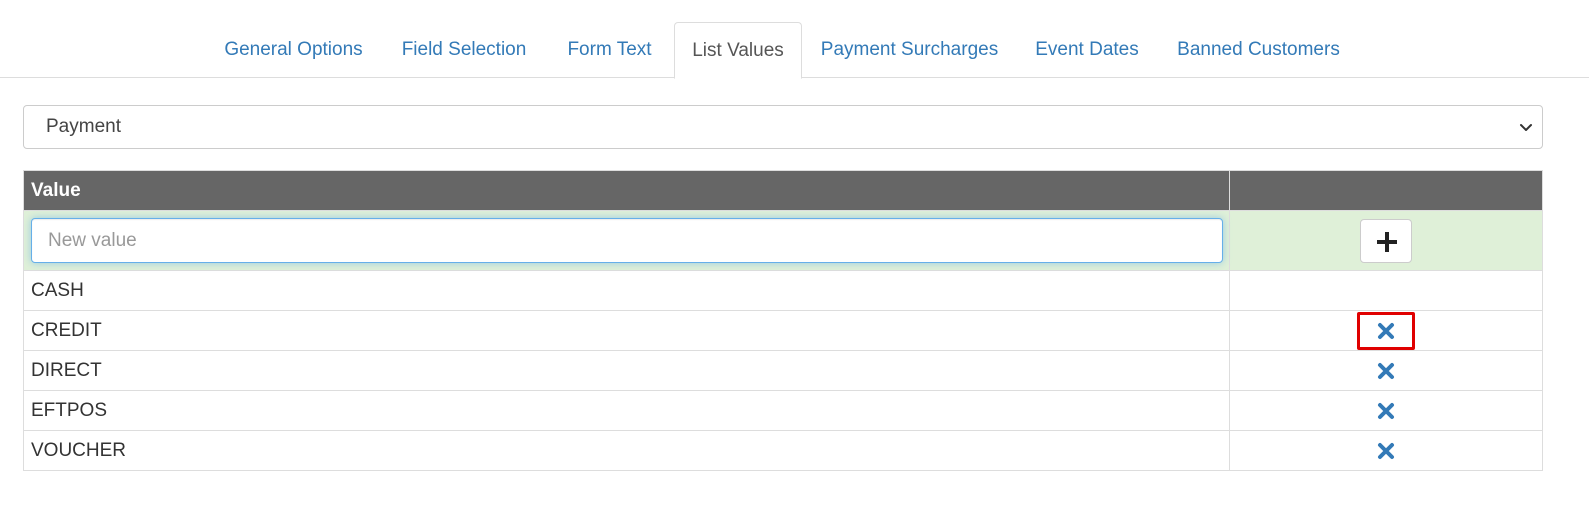 The image size is (1589, 512). What do you see at coordinates (909, 50) in the screenshot?
I see `tab-payment-surcharges: Payment Surcharges` at bounding box center [909, 50].